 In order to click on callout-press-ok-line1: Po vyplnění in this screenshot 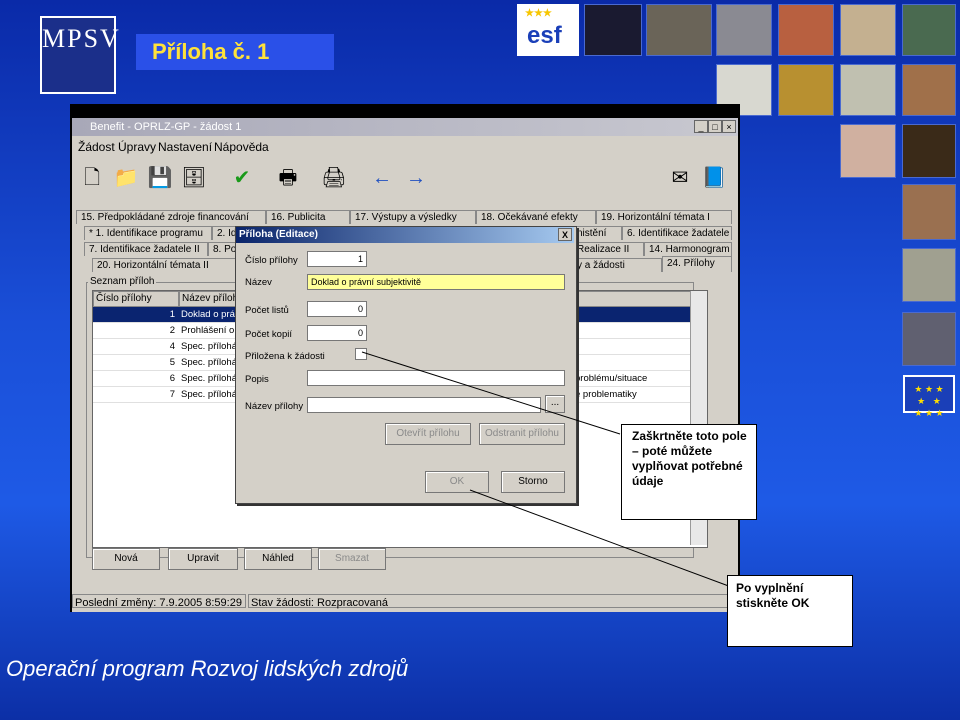, I will do `click(770, 588)`.